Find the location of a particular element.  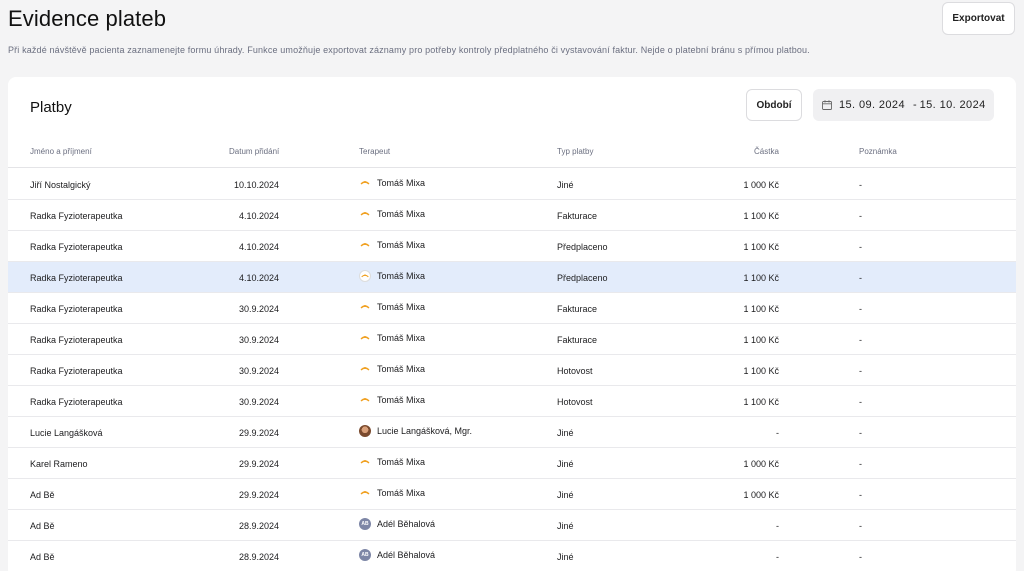

cell-name: Karel Rameno is located at coordinates (59, 464).